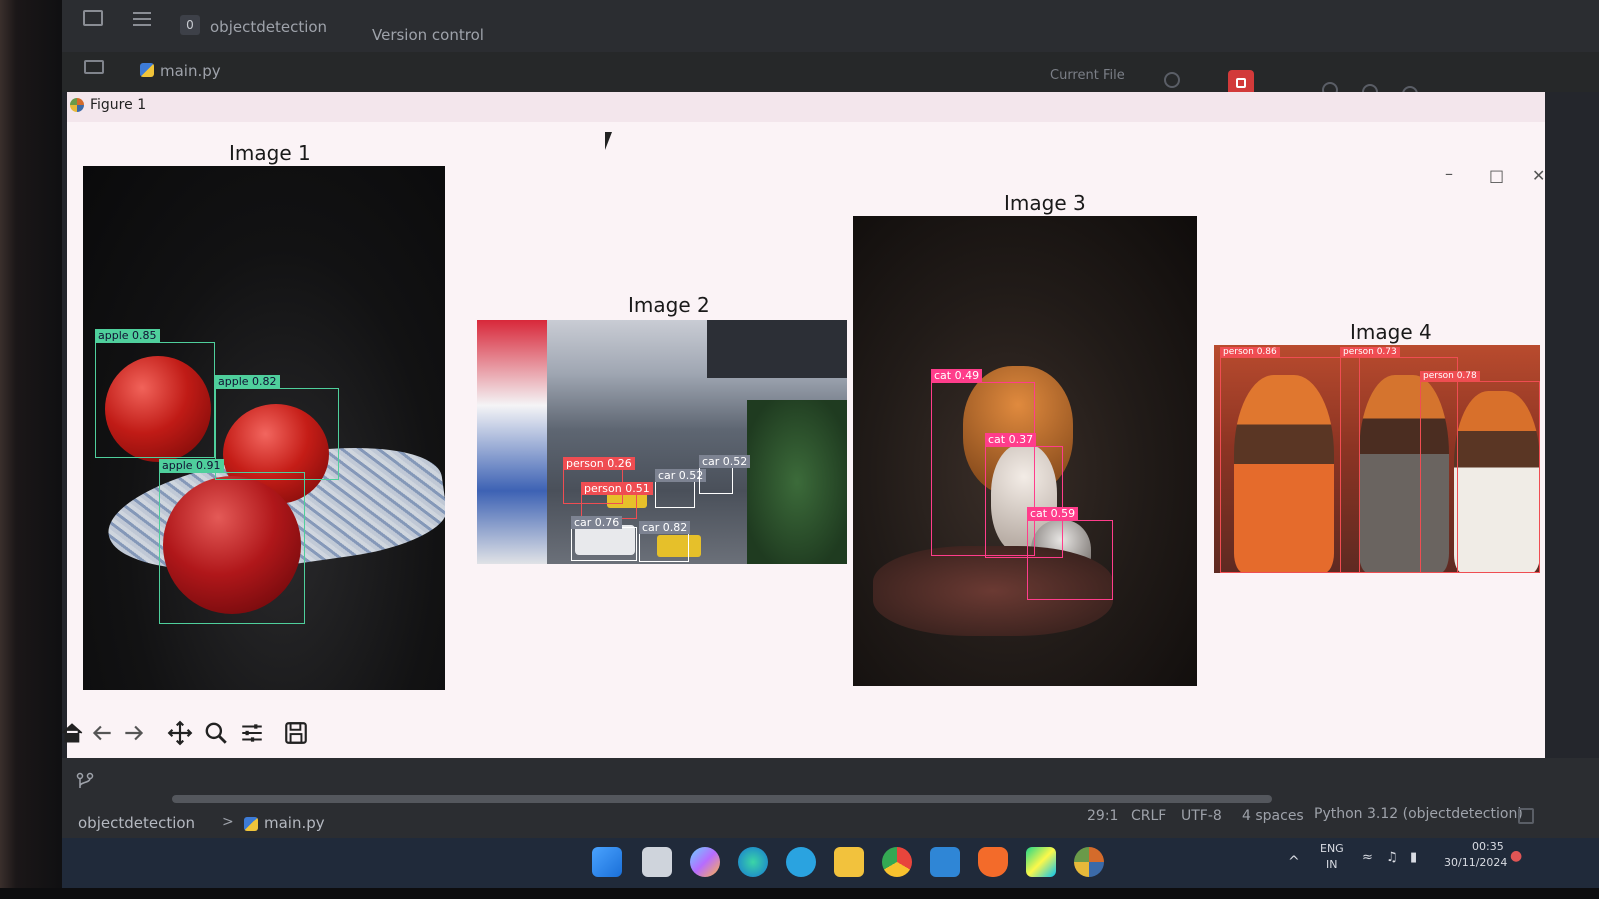  Describe the element at coordinates (945, 862) in the screenshot. I see `vscode-icon` at that location.